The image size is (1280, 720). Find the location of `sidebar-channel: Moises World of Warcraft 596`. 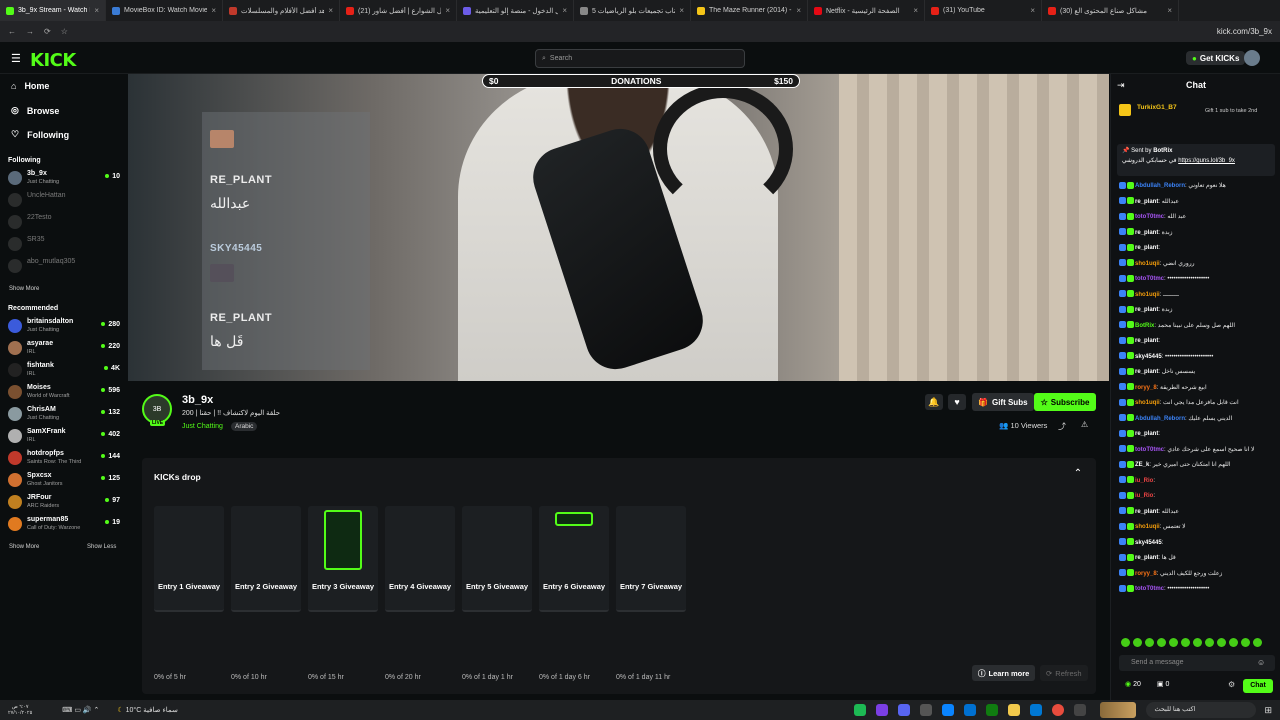

sidebar-channel: Moises World of Warcraft 596 is located at coordinates (64, 392).